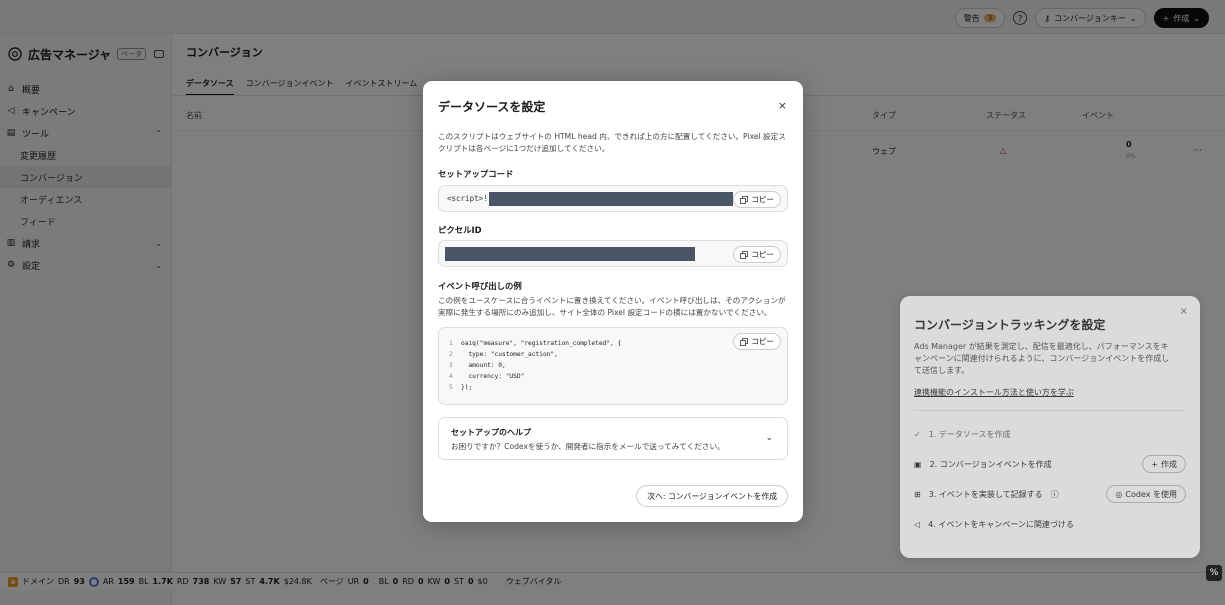  Describe the element at coordinates (535, 376) in the screenshot. I see `code-line: 4 currency: "USD"` at that location.